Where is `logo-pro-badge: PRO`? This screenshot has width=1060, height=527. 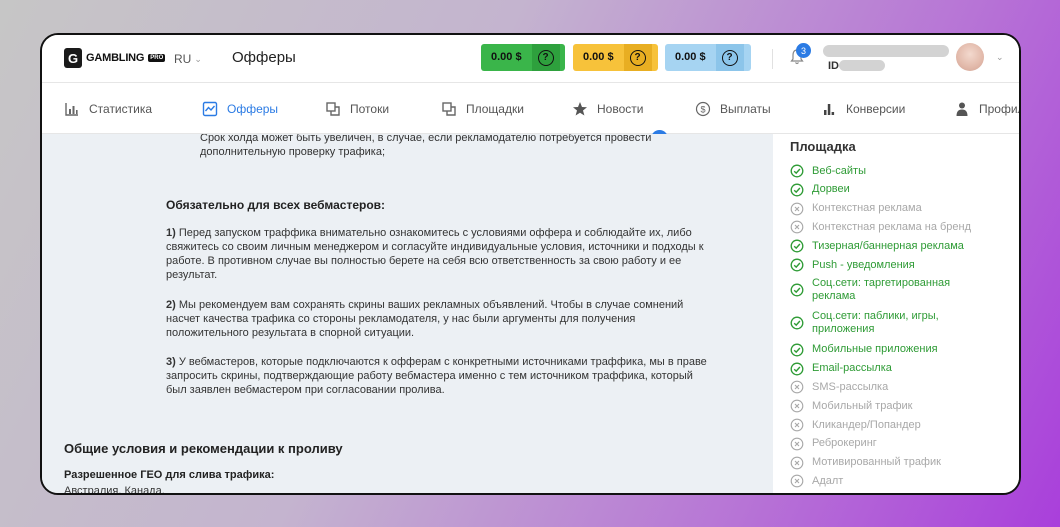
logo-pro-badge: PRO is located at coordinates (157, 58).